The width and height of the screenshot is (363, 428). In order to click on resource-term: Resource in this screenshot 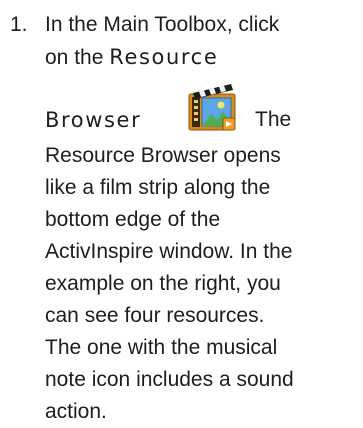, I will do `click(164, 57)`.